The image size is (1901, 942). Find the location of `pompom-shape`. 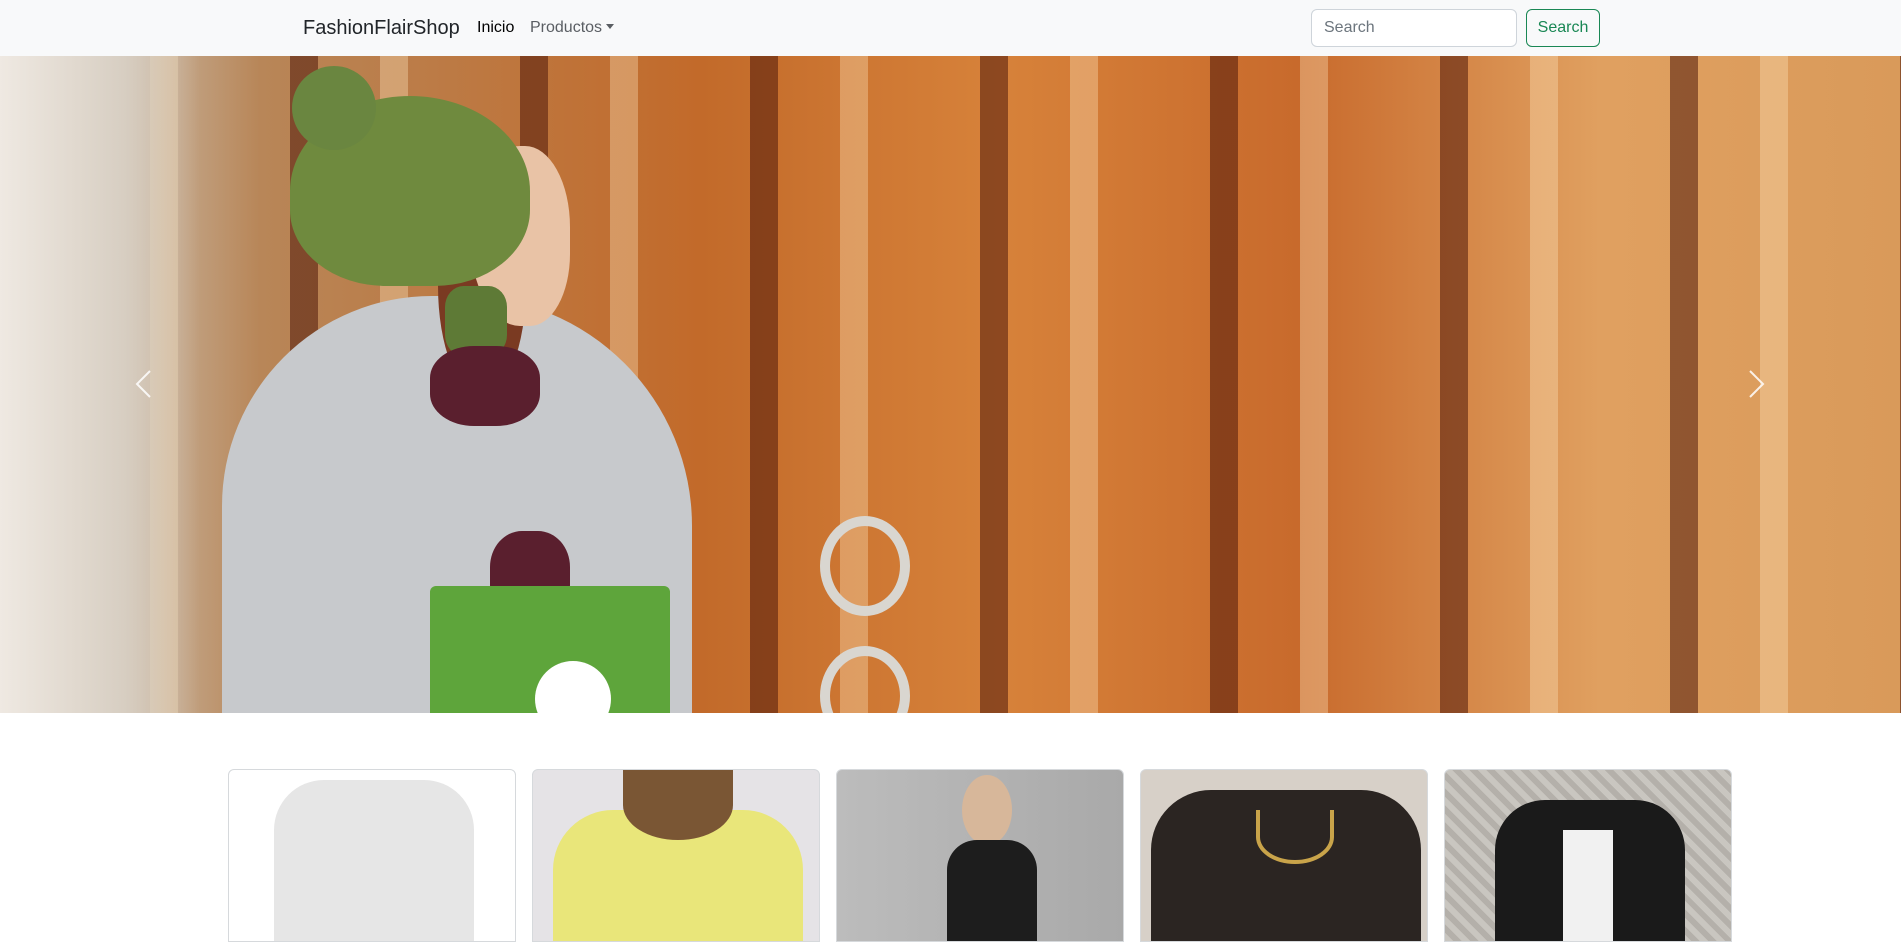

pompom-shape is located at coordinates (334, 108).